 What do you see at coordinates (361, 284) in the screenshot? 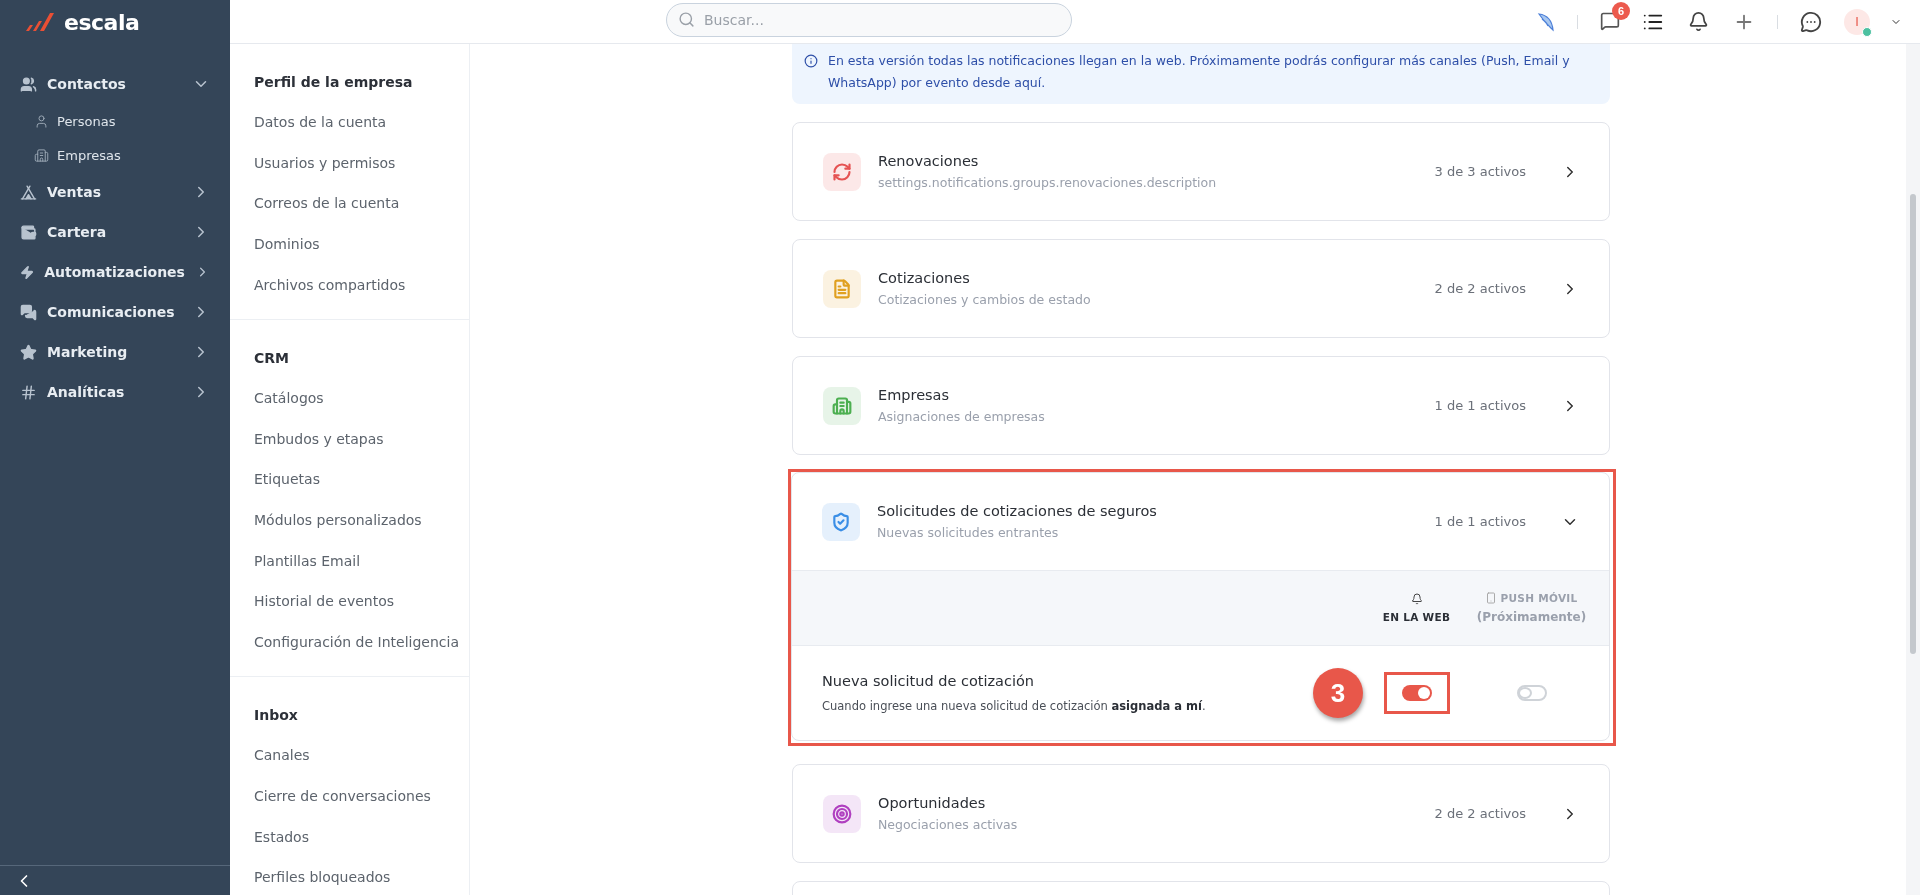
I see `settings-link: Archivos compartidos` at bounding box center [361, 284].